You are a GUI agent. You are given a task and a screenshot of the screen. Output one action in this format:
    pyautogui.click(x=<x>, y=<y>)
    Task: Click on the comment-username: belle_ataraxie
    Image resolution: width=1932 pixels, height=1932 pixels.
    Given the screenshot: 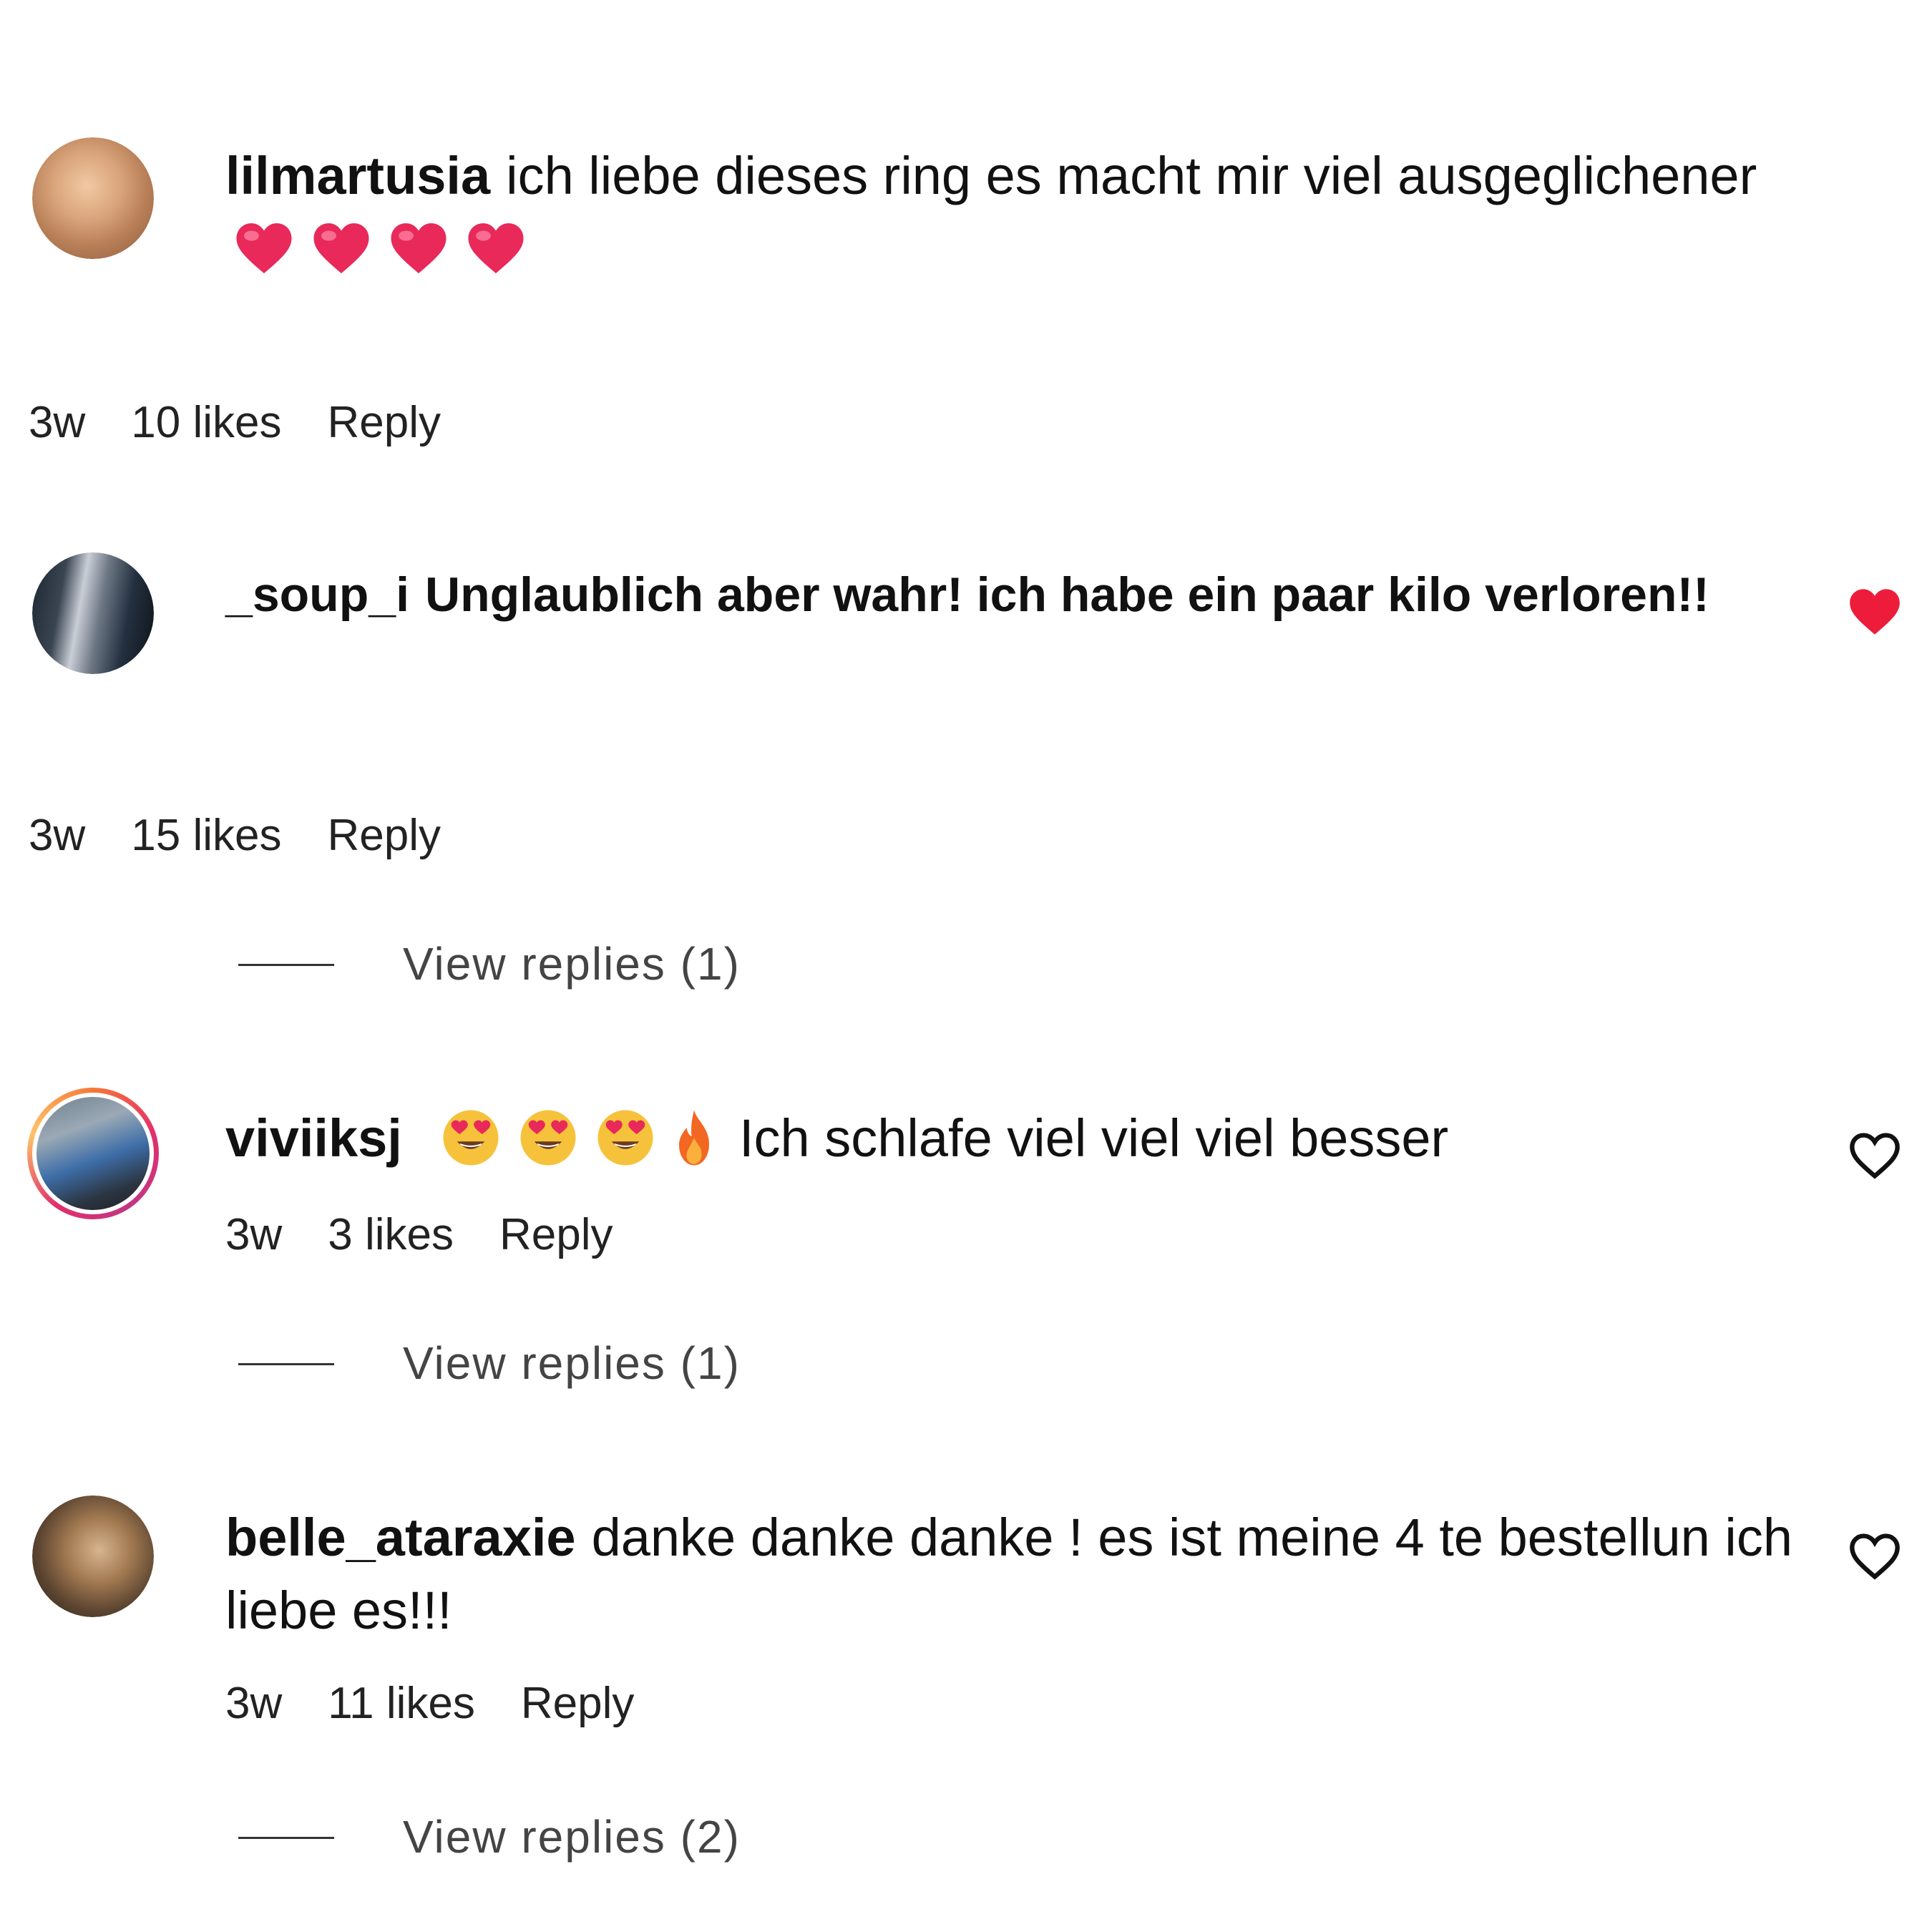 What is the action you would take?
    pyautogui.click(x=400, y=1537)
    